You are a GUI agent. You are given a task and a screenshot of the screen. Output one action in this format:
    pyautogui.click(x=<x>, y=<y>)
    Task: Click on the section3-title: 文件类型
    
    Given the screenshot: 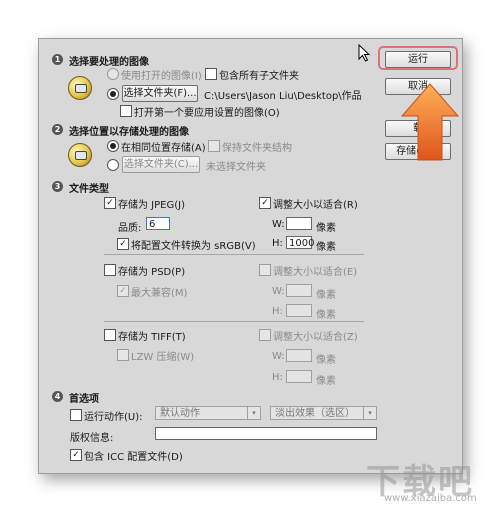 What is the action you would take?
    pyautogui.click(x=89, y=189)
    